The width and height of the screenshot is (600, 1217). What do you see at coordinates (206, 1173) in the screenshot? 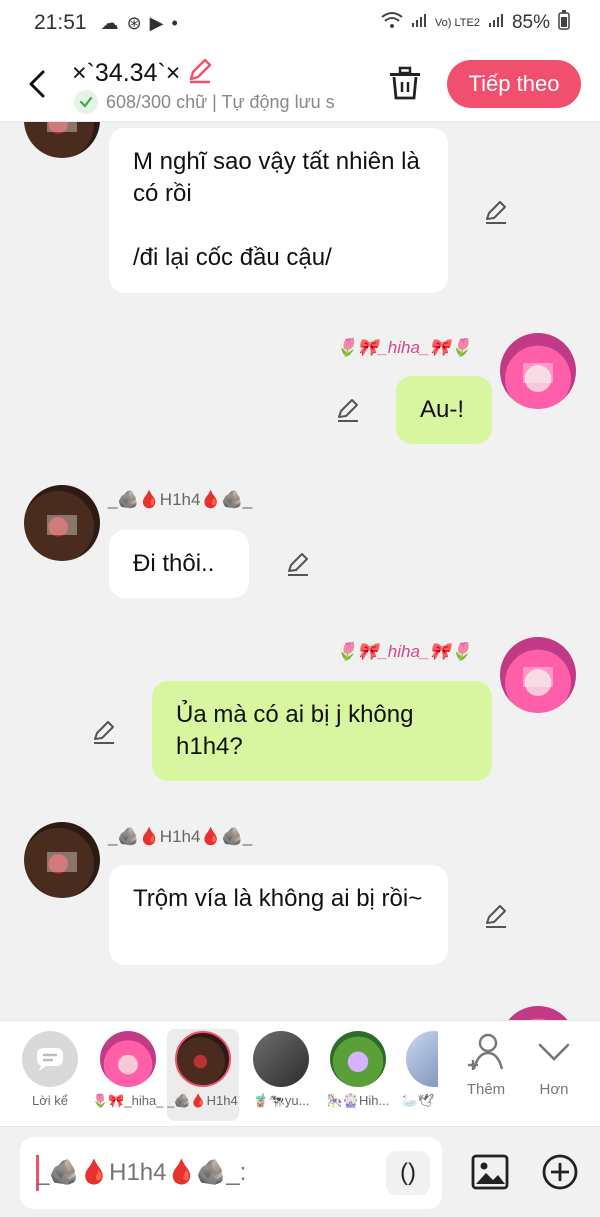
I see `message-input` at bounding box center [206, 1173].